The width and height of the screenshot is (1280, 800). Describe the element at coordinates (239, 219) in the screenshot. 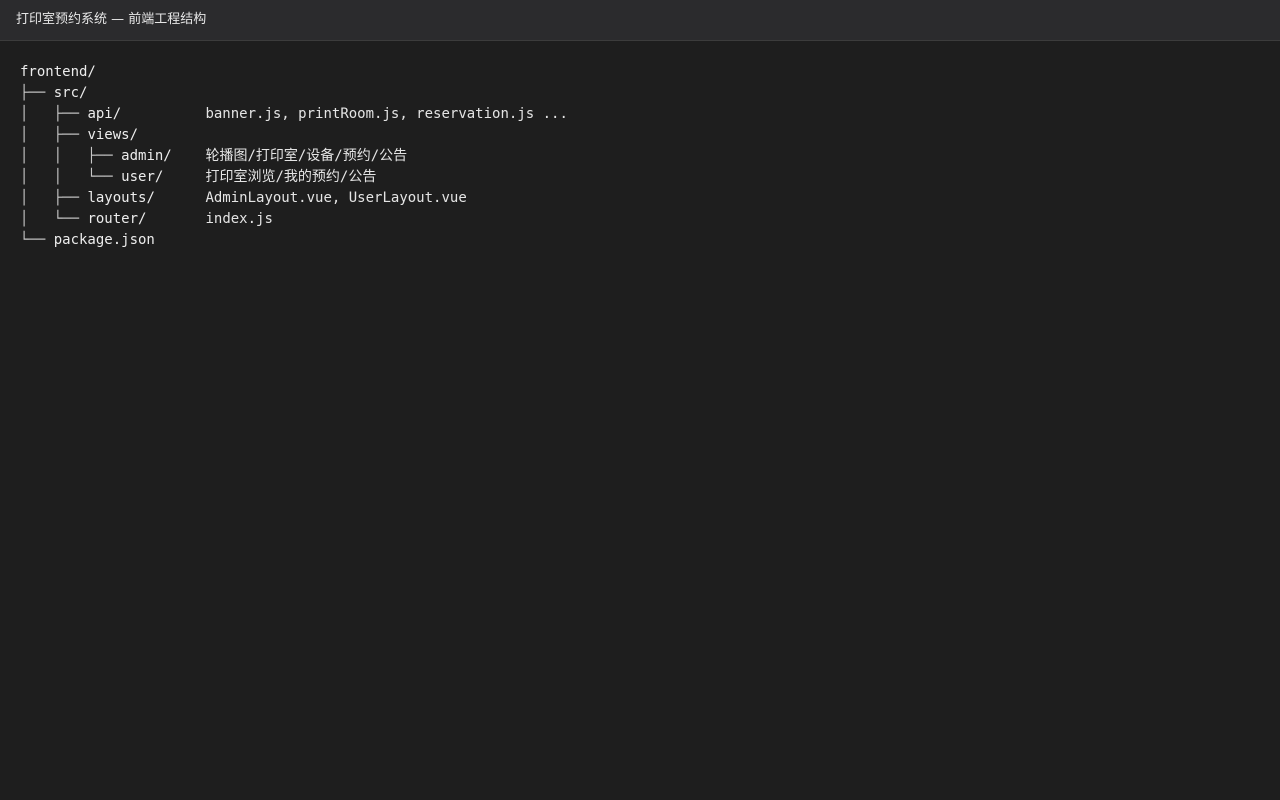

I see `tree-item-note: index.js` at that location.